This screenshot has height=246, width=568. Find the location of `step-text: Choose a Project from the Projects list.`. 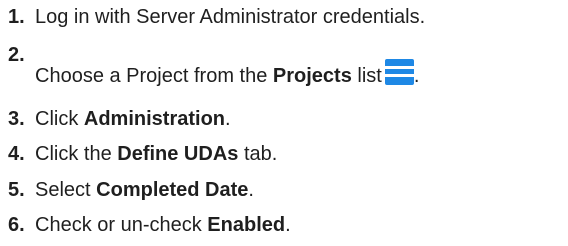

step-text: Choose a Project from the Projects list. is located at coordinates (227, 73).